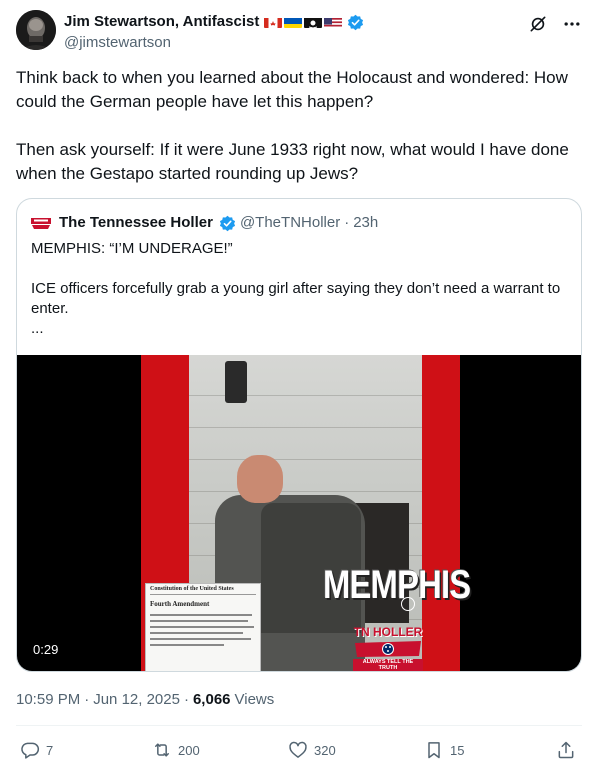  I want to click on constitution-title: Constitution of the United States, so click(203, 590).